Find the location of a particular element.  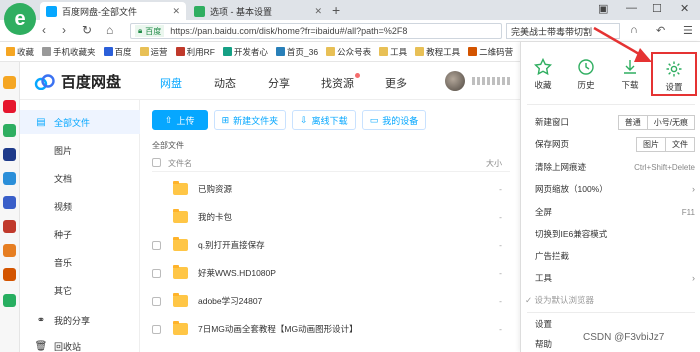

bookmark-item: 首页_36 is located at coordinates (296, 52).